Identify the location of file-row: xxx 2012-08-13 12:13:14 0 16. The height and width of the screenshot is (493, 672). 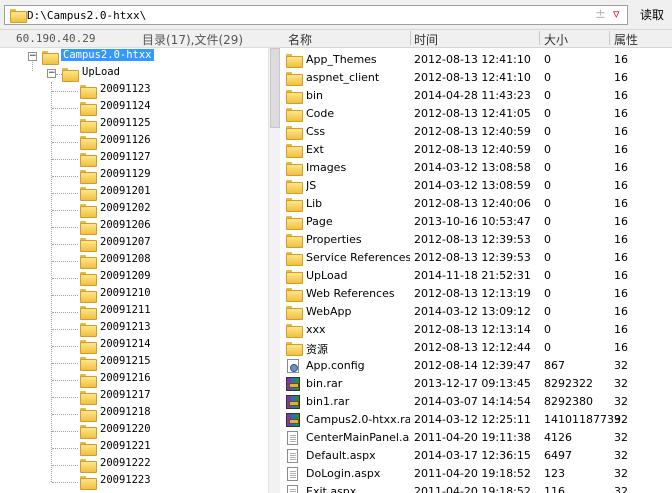
(476, 330).